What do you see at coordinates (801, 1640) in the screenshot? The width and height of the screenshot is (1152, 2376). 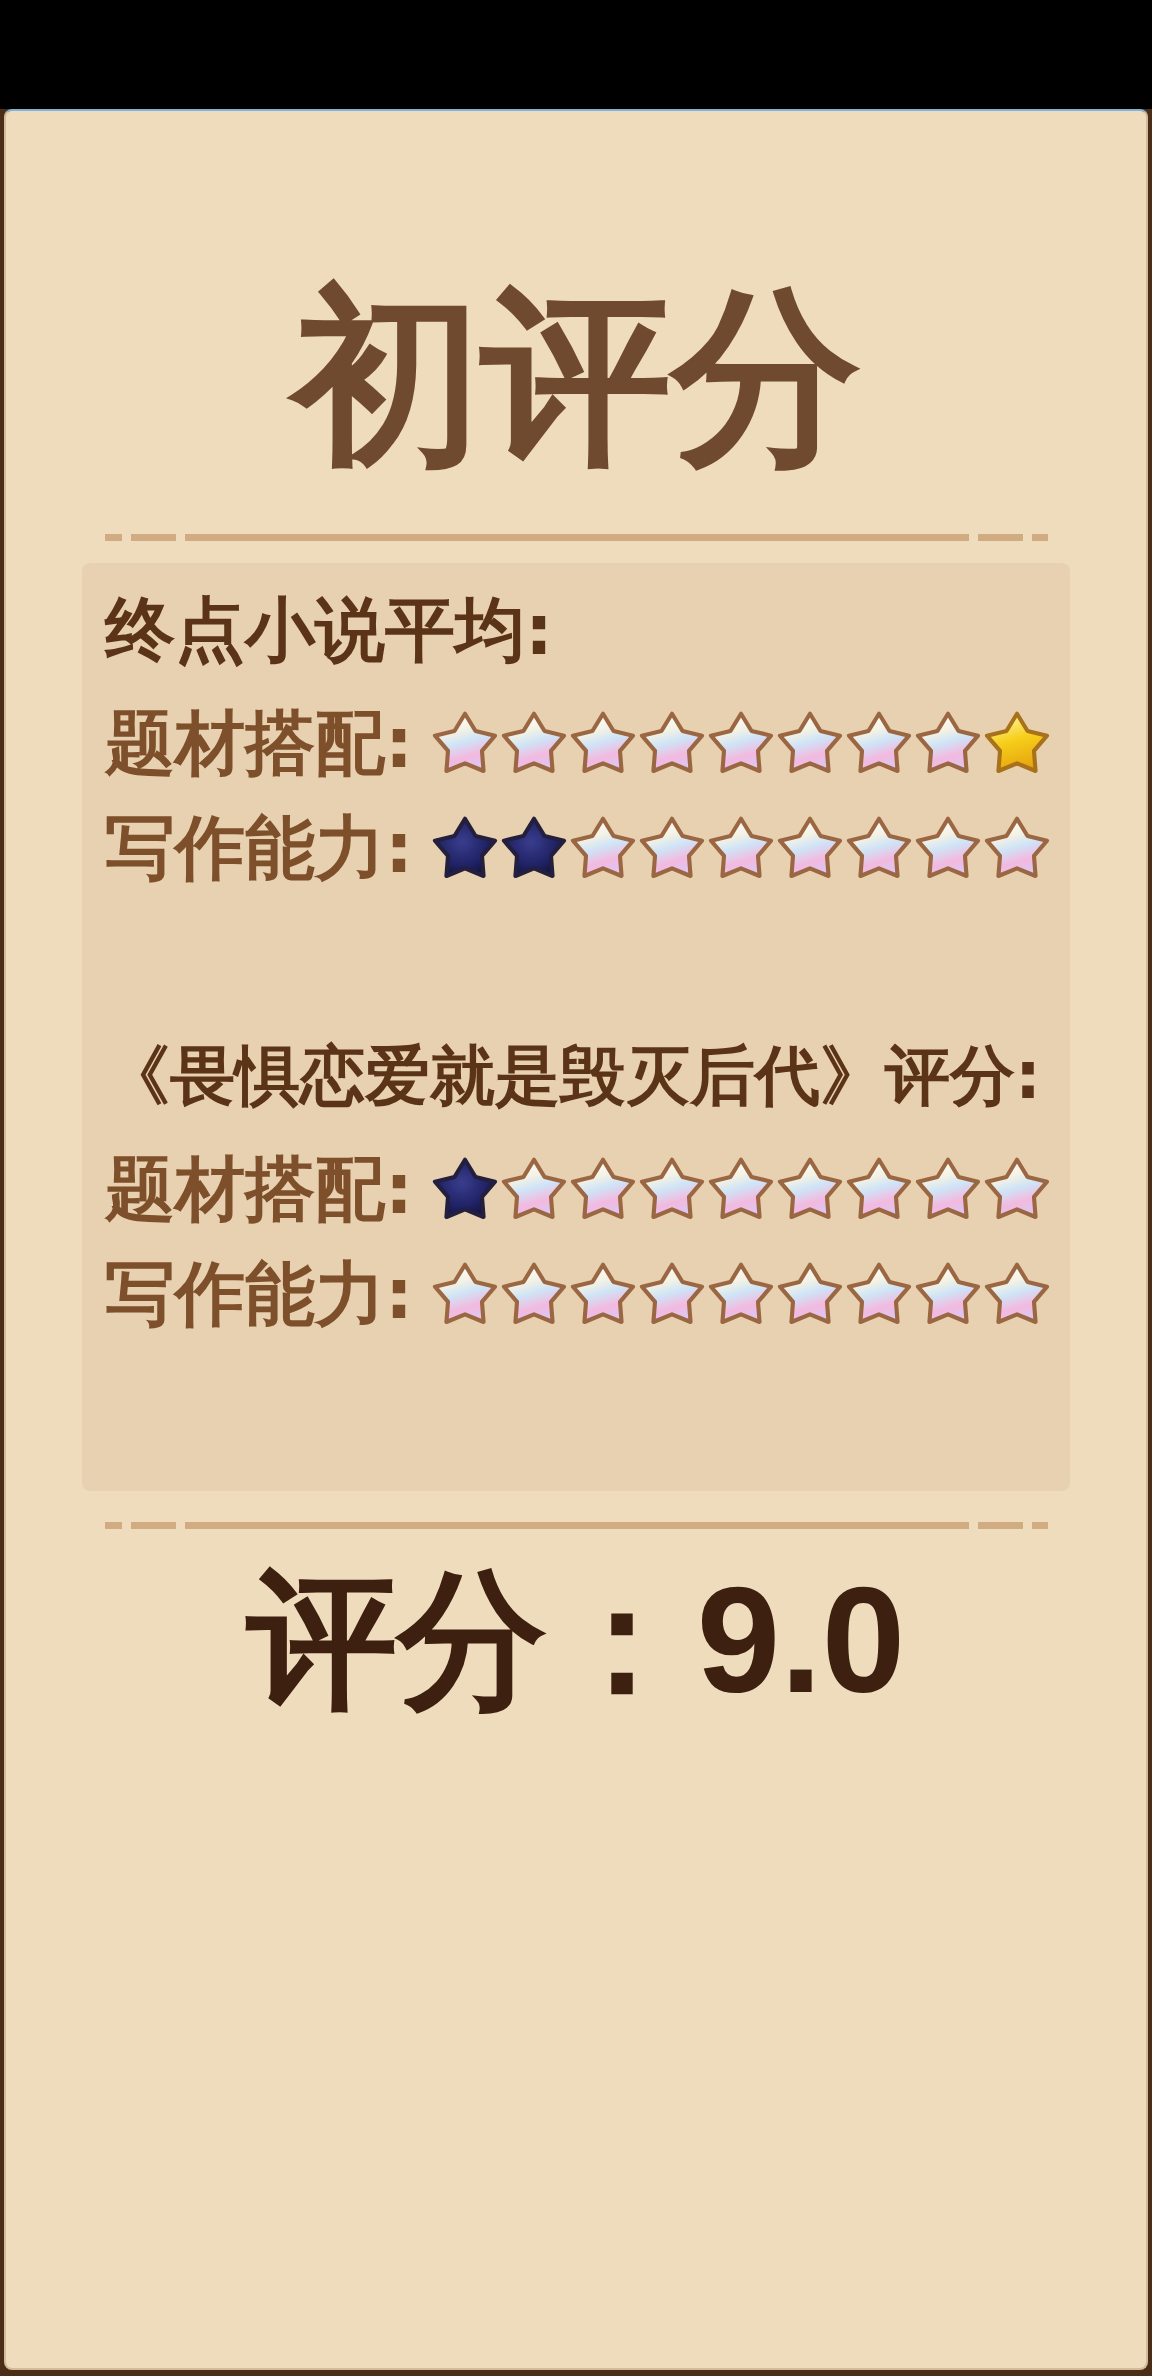 I see `score-value: 9.0` at bounding box center [801, 1640].